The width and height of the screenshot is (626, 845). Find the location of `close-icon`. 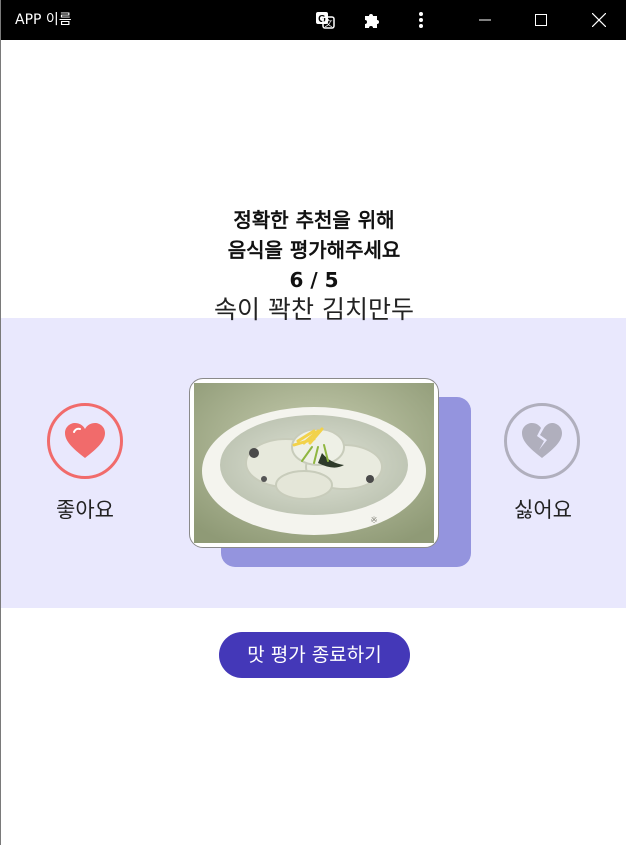

close-icon is located at coordinates (599, 20).